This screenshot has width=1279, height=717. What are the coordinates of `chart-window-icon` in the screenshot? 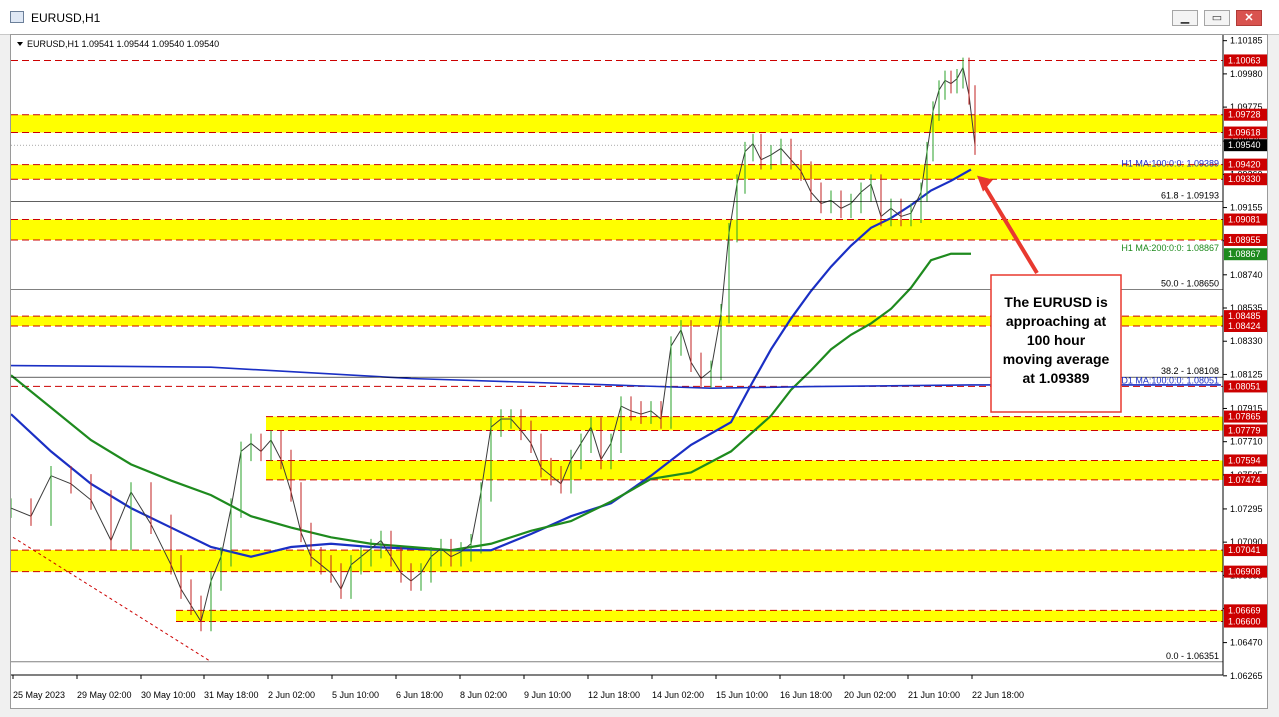 It's located at (17, 17).